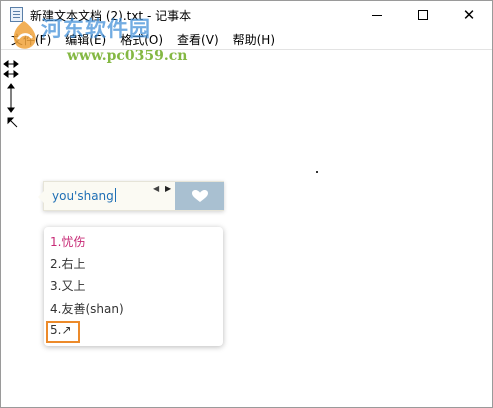  I want to click on ime-input-value: you'shang, so click(83, 196).